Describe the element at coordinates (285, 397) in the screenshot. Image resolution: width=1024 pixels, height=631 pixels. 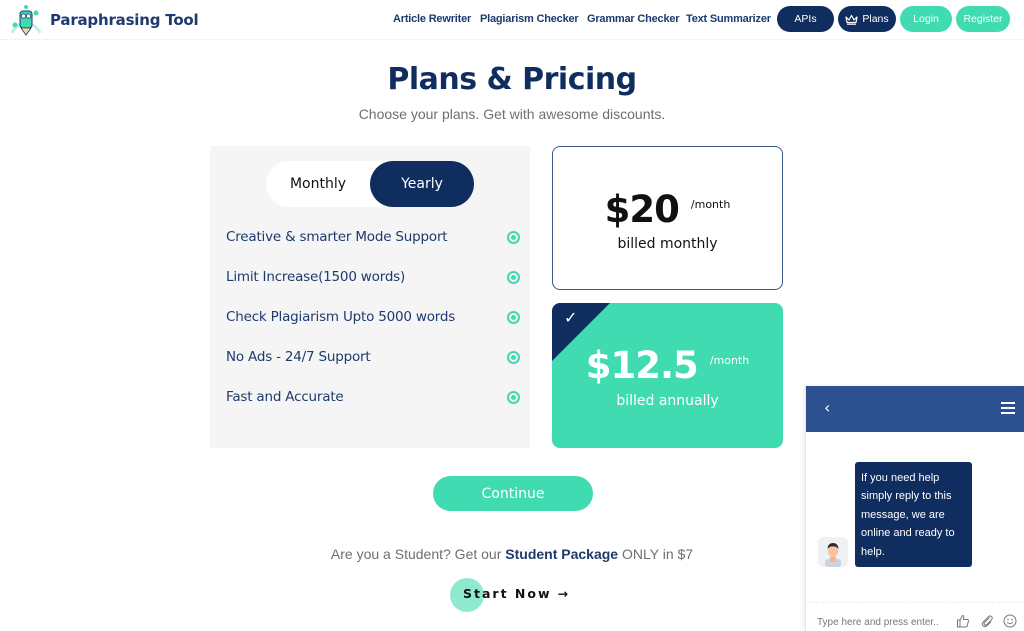
I see `feature-text: Fast and Accurate` at that location.